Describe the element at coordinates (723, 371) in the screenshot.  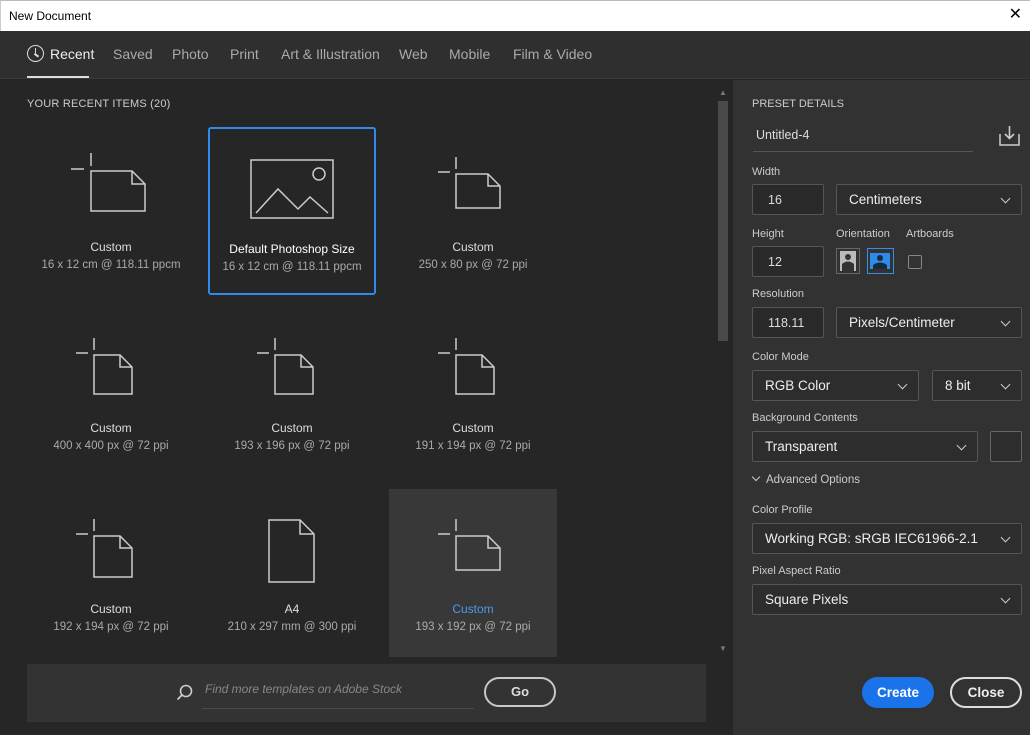
I see `recent-items-scrollbar: ▲ ▼` at that location.